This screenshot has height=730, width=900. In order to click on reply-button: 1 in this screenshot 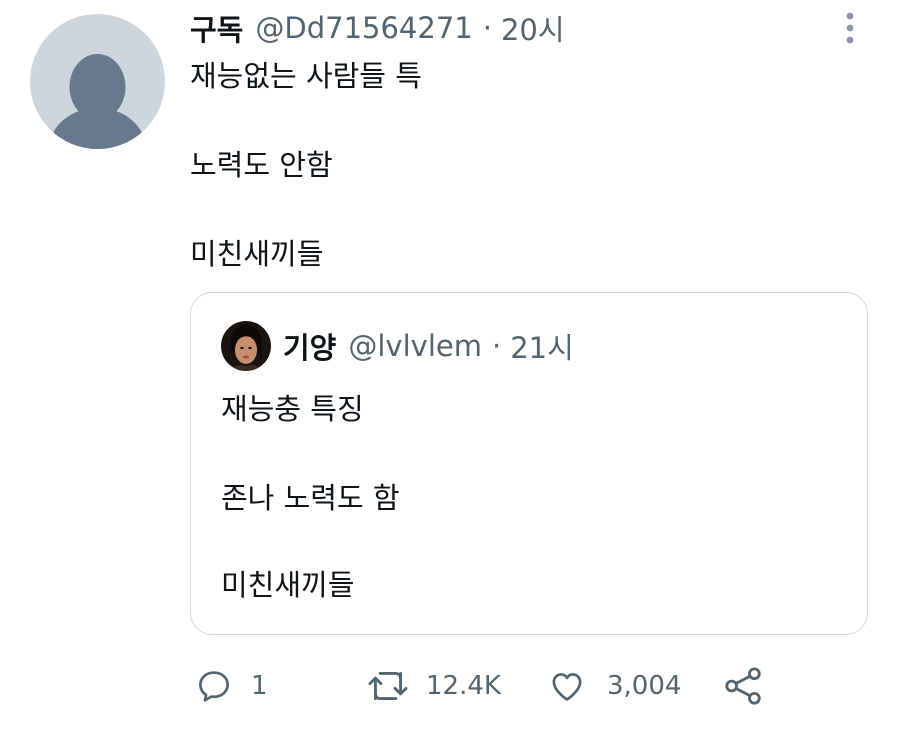, I will do `click(231, 686)`.